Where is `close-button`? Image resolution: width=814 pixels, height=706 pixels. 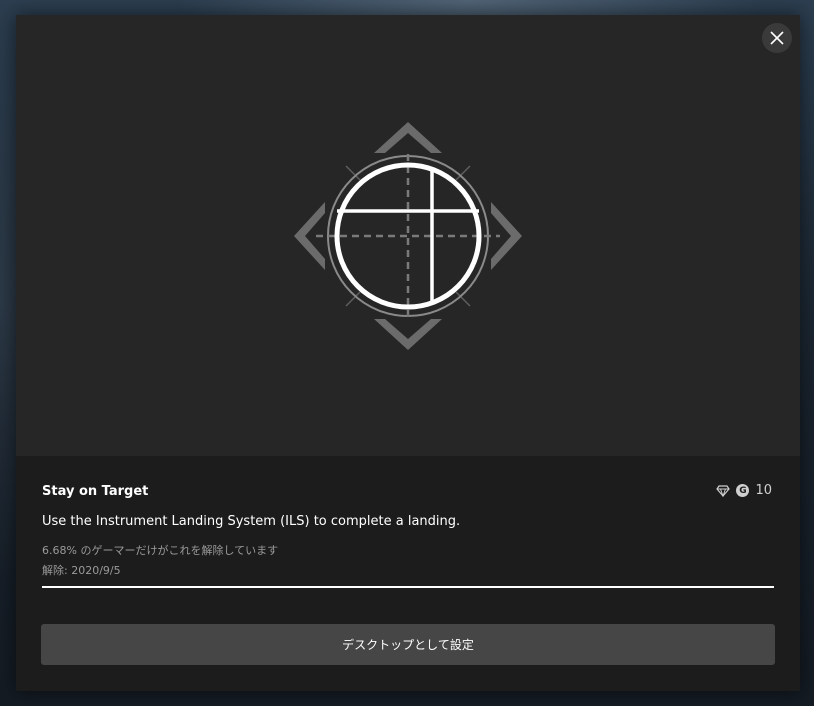
close-button is located at coordinates (777, 38).